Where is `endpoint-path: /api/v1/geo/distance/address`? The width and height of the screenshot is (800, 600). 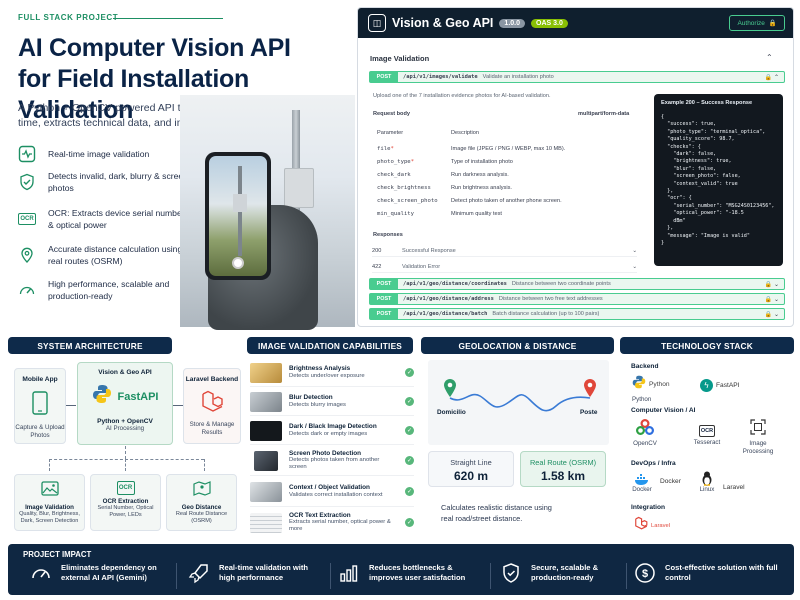 endpoint-path: /api/v1/geo/distance/address is located at coordinates (448, 299).